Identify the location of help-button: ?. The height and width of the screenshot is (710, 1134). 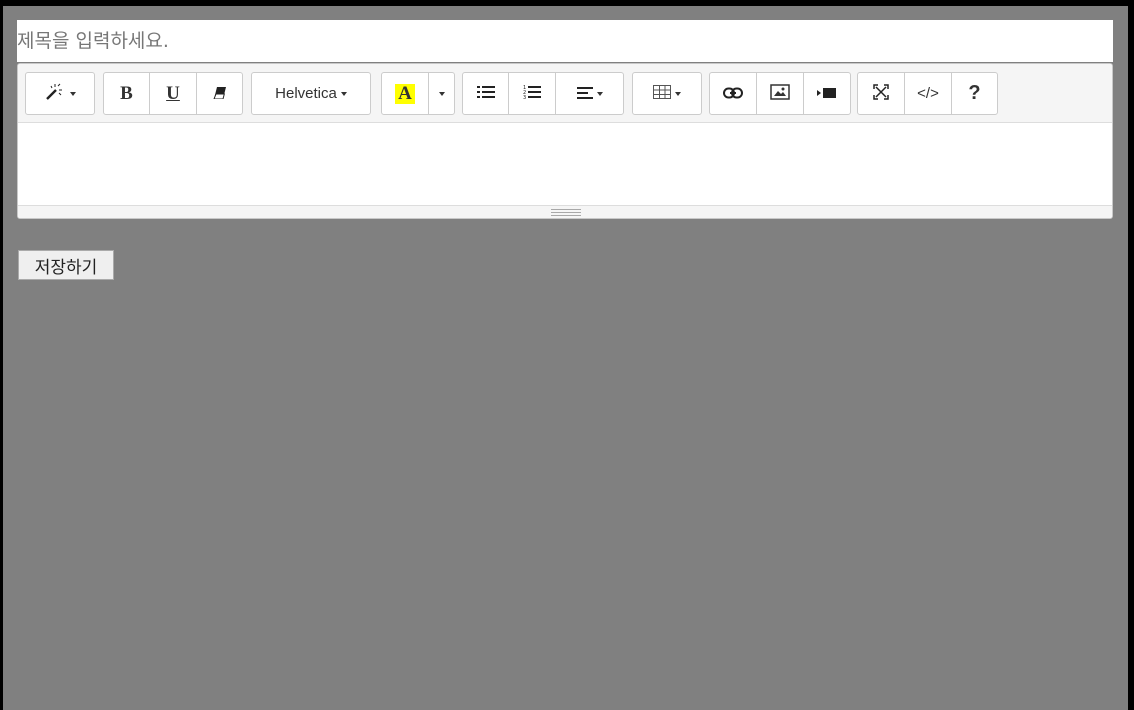
(974, 93).